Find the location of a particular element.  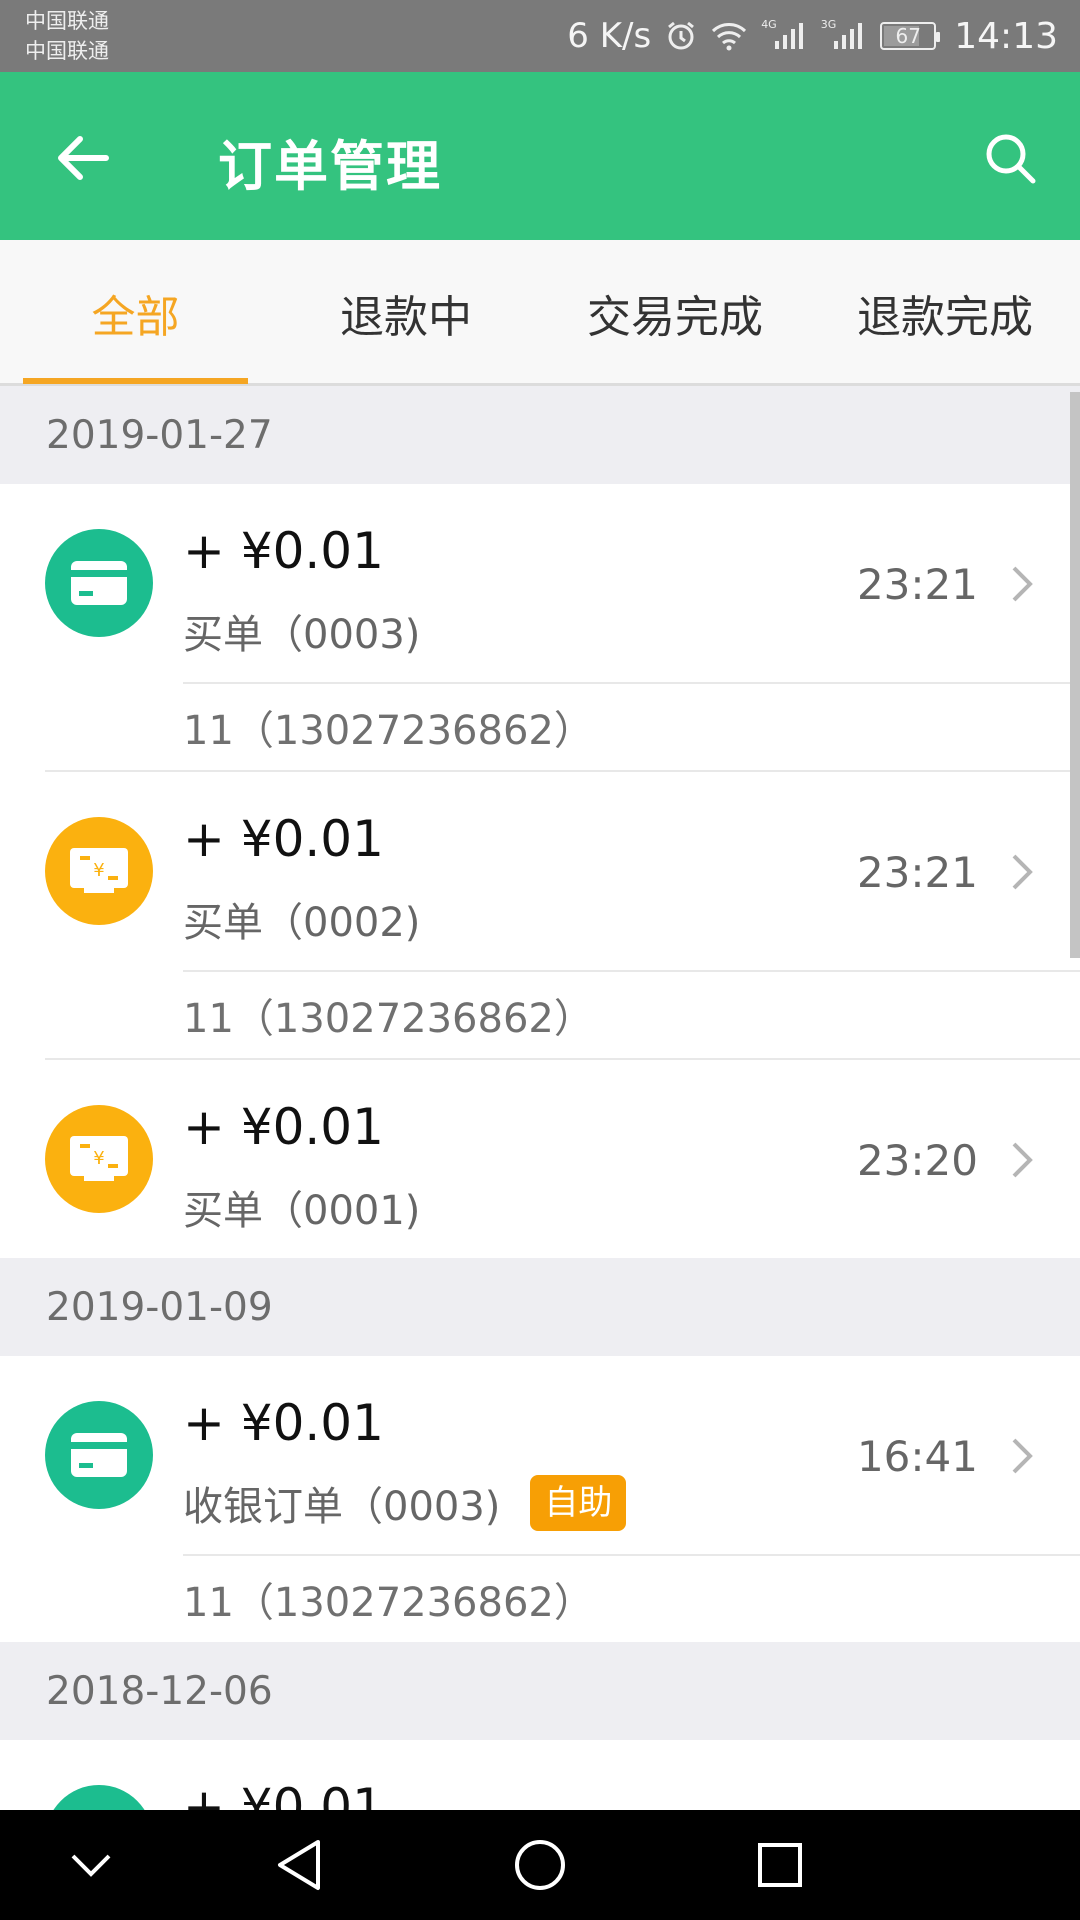

date-header: 2018-12-06 is located at coordinates (540, 1691).